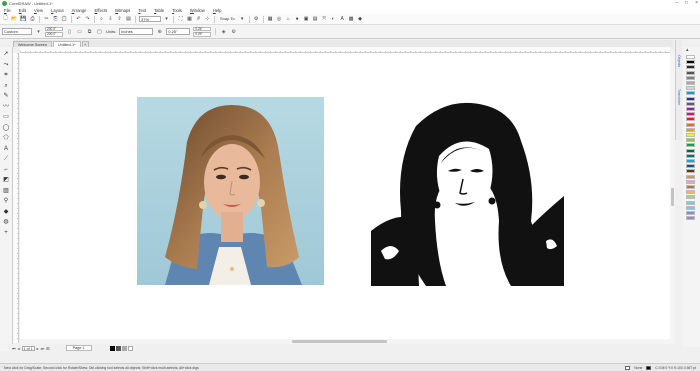 The image size is (700, 371). What do you see at coordinates (333, 19) in the screenshot?
I see `shaping-icon: ◐` at bounding box center [333, 19].